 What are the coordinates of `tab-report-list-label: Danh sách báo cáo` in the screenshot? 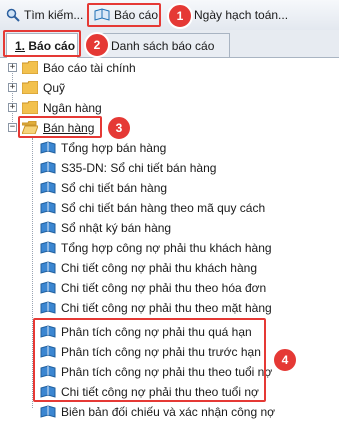 It's located at (163, 46).